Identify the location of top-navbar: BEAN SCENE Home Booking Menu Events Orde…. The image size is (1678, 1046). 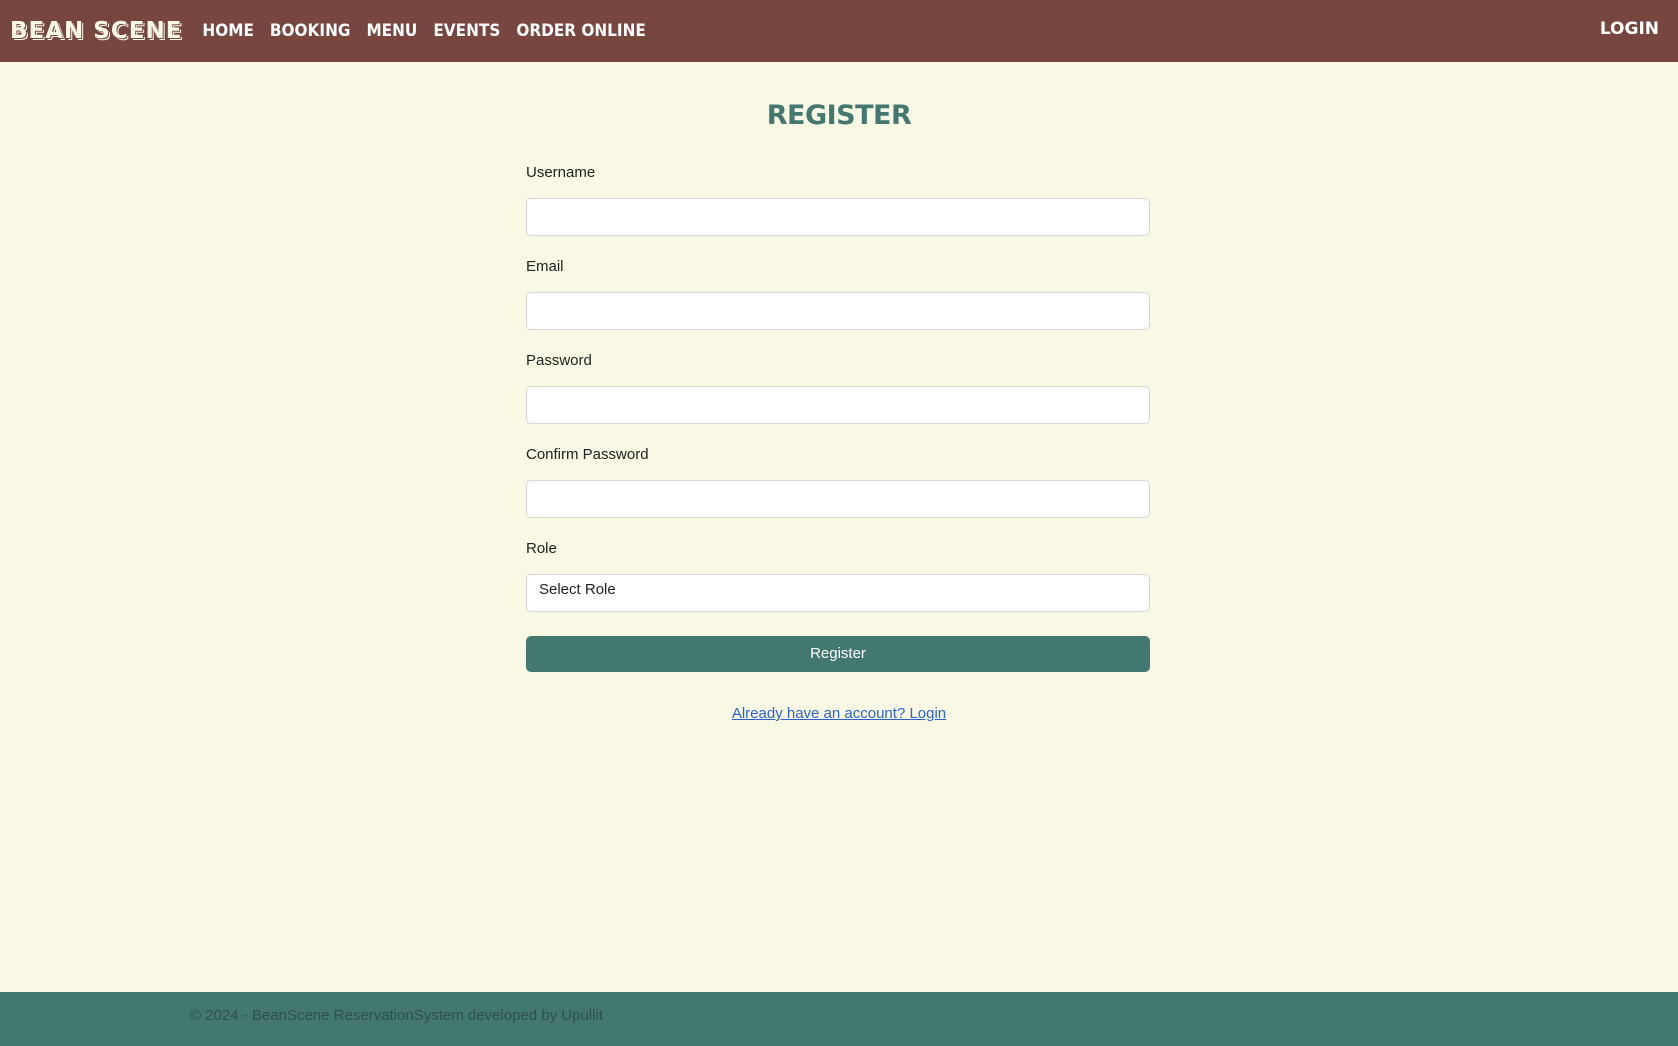
(839, 31).